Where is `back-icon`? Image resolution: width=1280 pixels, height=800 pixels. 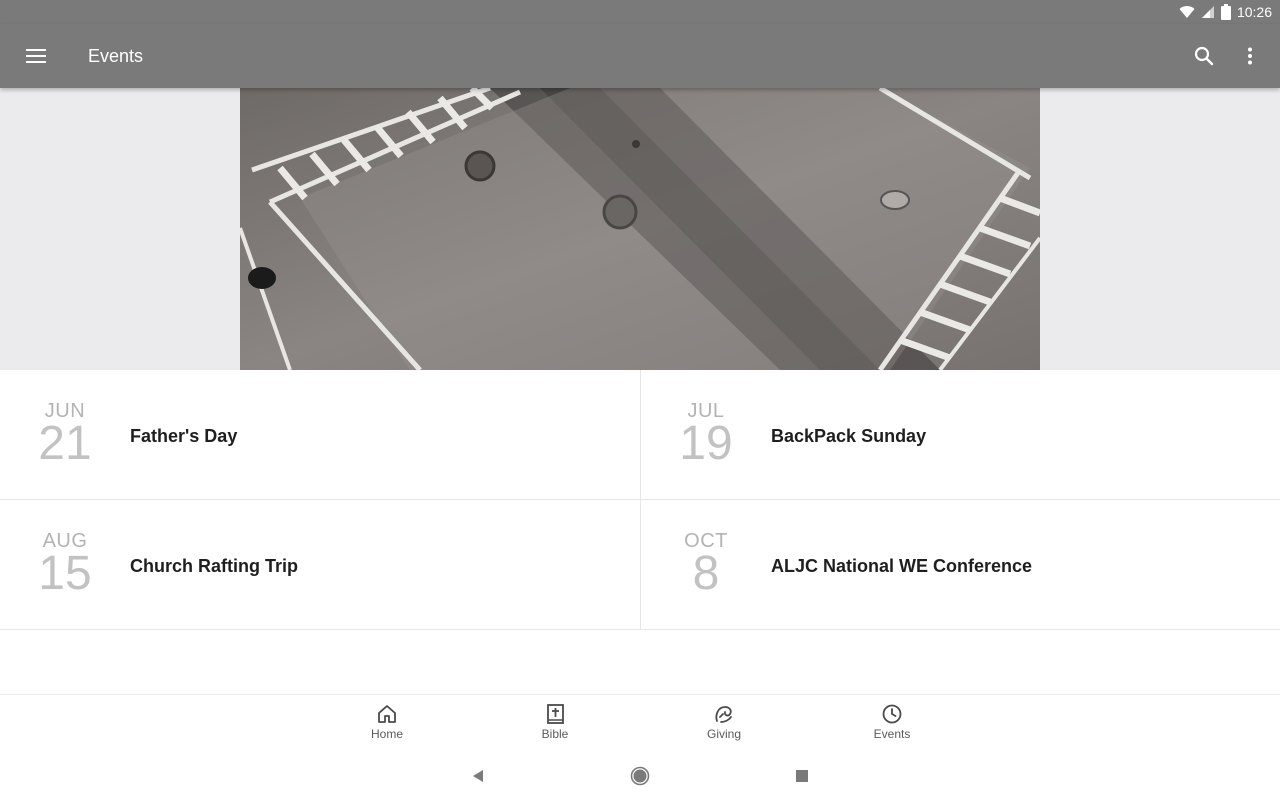 back-icon is located at coordinates (478, 776).